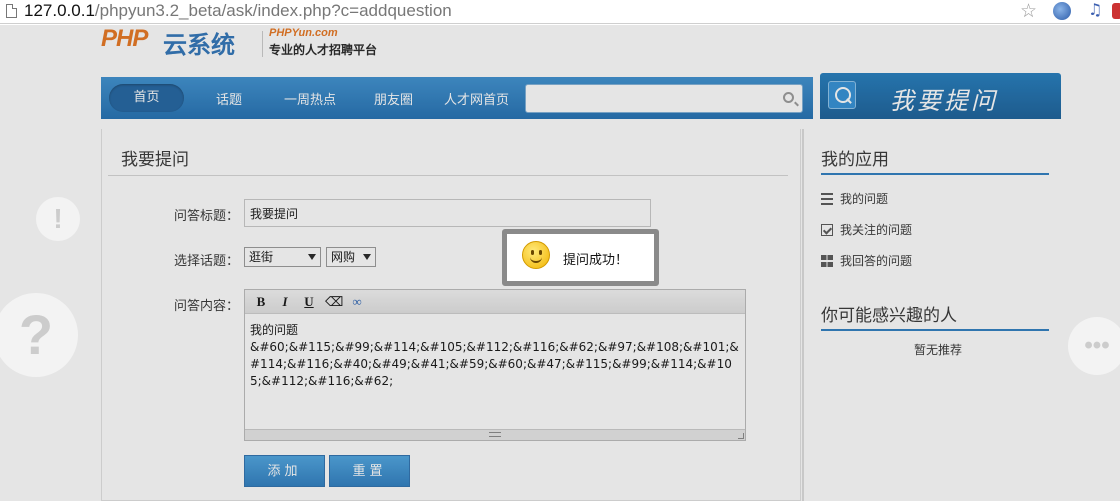  Describe the element at coordinates (11, 11) in the screenshot. I see `page-icon` at that location.